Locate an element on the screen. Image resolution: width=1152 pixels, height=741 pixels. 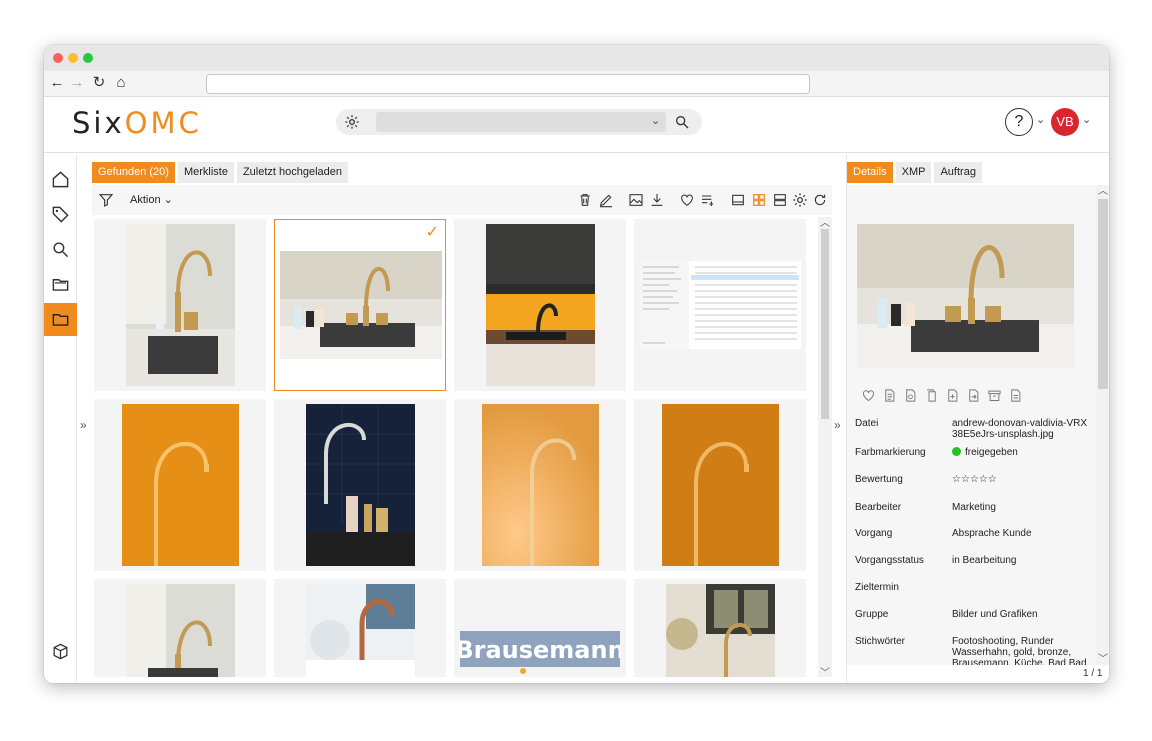
reload-icon: ↻ is located at coordinates (99, 83).